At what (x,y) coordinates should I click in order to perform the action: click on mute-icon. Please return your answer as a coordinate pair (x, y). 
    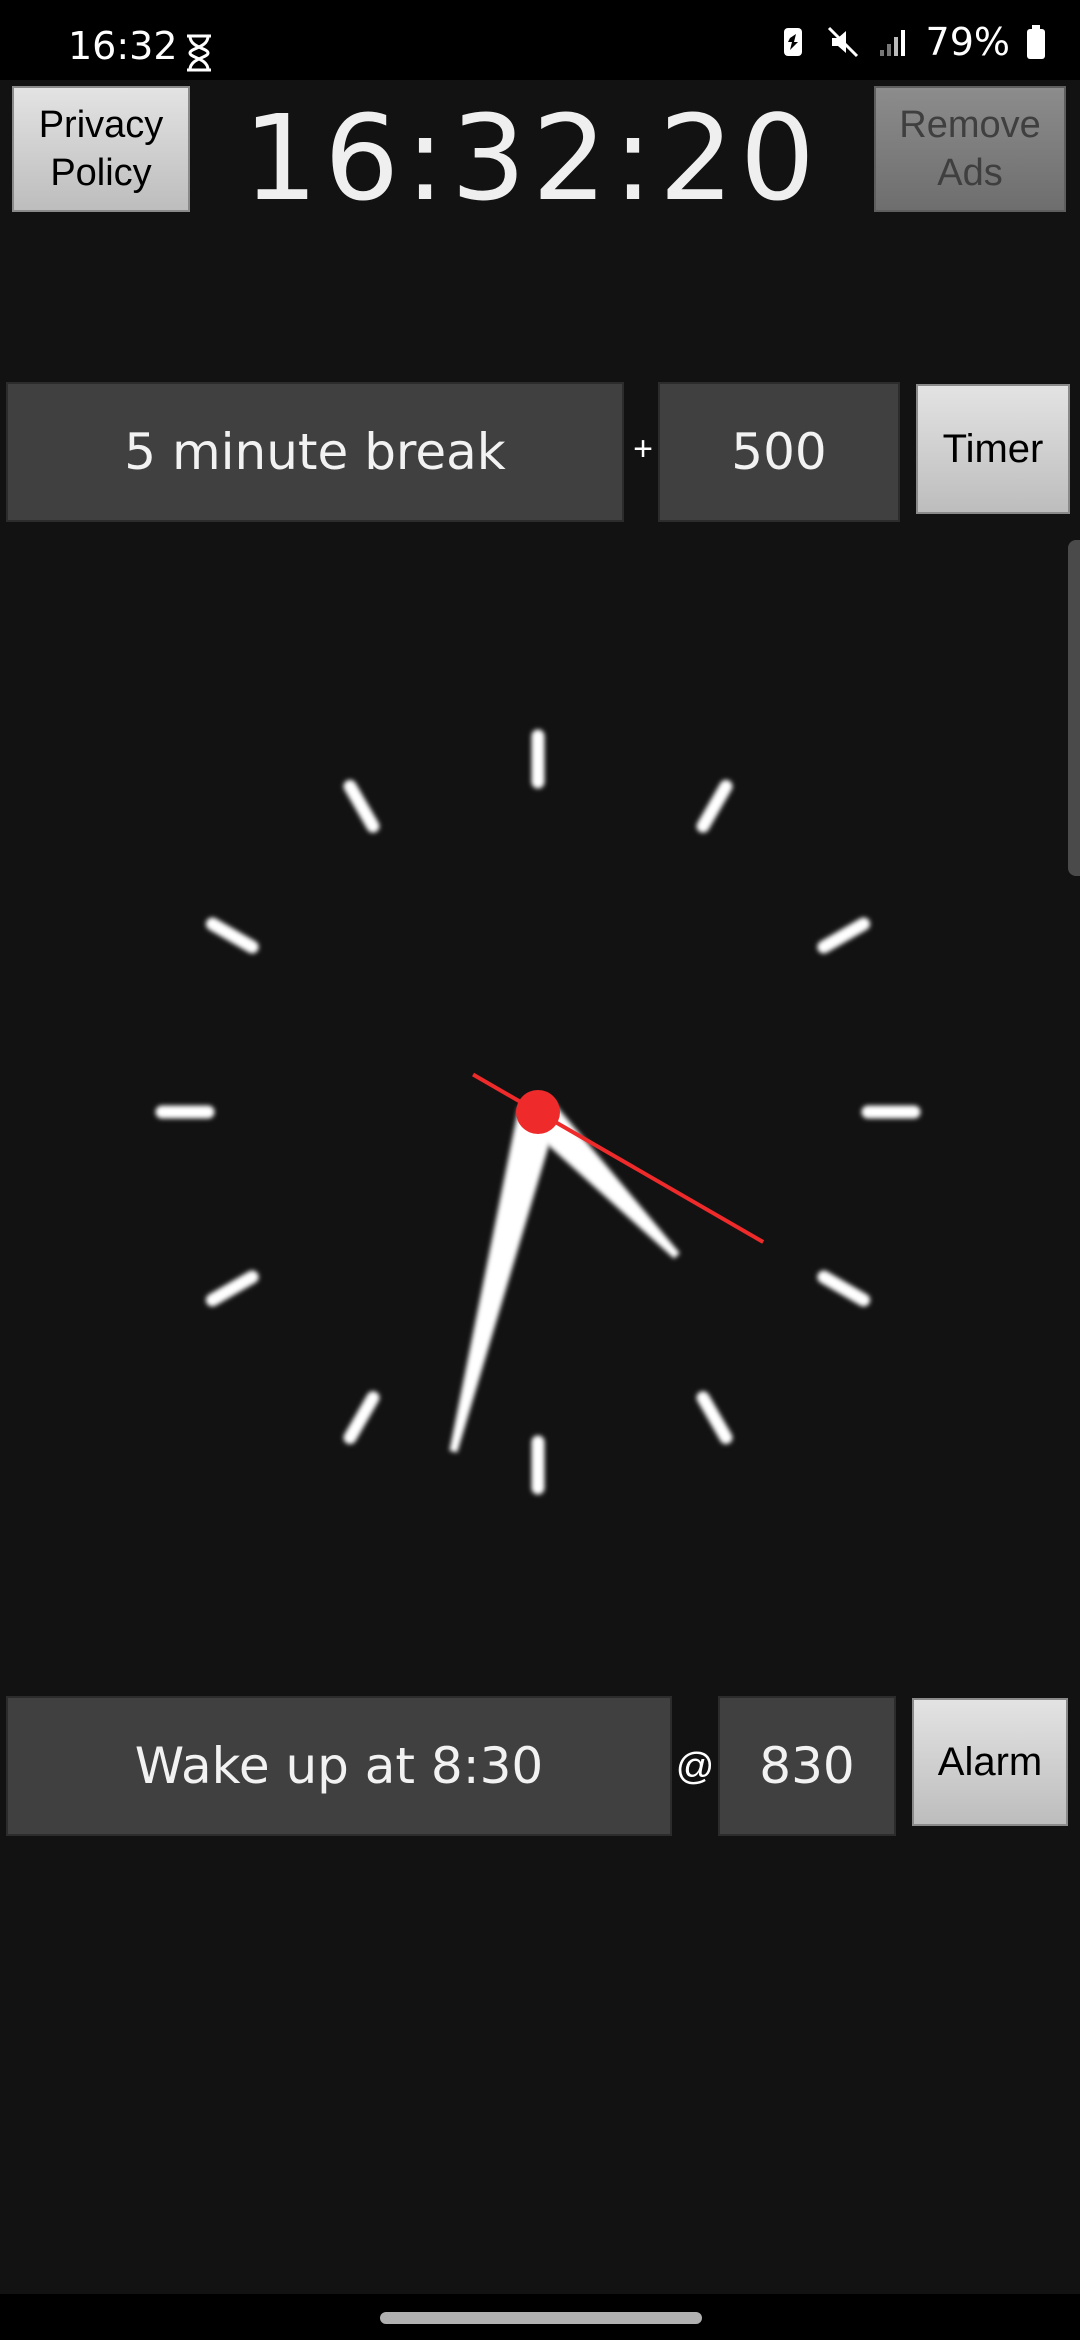
    Looking at the image, I should click on (842, 42).